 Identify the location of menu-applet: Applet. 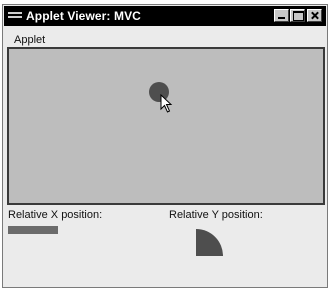
(29, 40).